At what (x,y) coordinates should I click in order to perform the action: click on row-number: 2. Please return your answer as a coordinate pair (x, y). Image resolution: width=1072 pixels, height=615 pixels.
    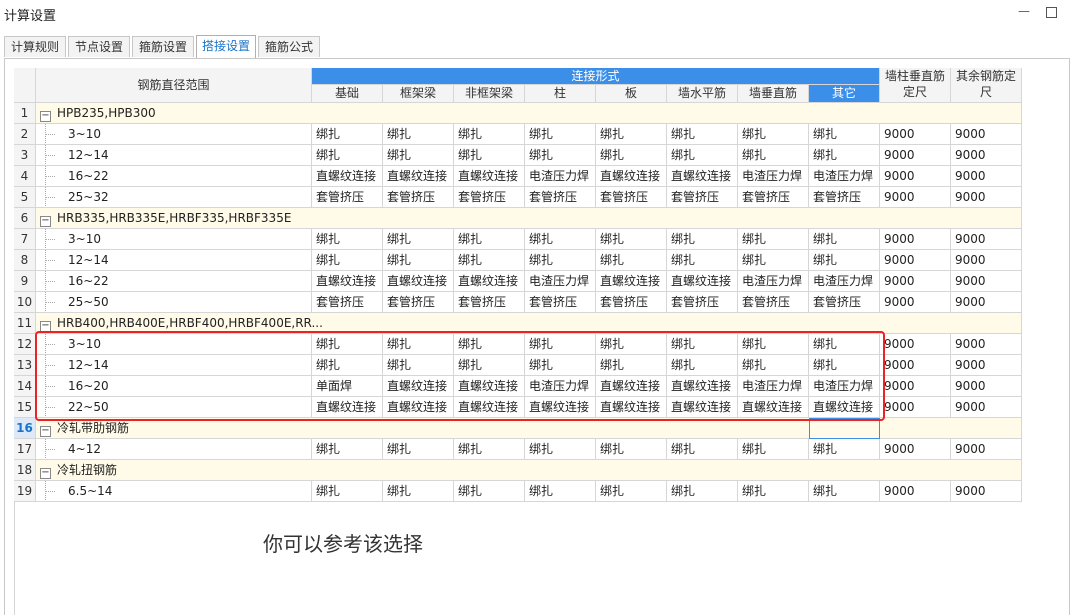
    Looking at the image, I should click on (25, 134).